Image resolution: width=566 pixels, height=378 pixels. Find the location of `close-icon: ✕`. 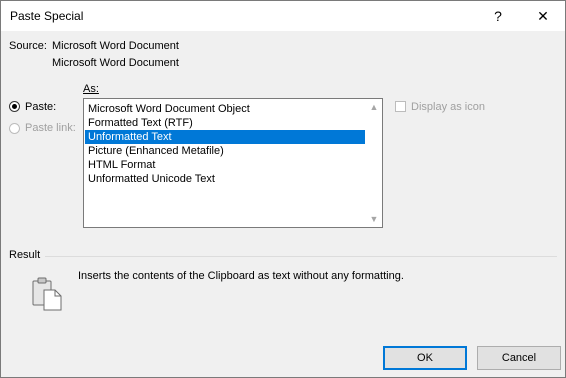

close-icon: ✕ is located at coordinates (543, 15).